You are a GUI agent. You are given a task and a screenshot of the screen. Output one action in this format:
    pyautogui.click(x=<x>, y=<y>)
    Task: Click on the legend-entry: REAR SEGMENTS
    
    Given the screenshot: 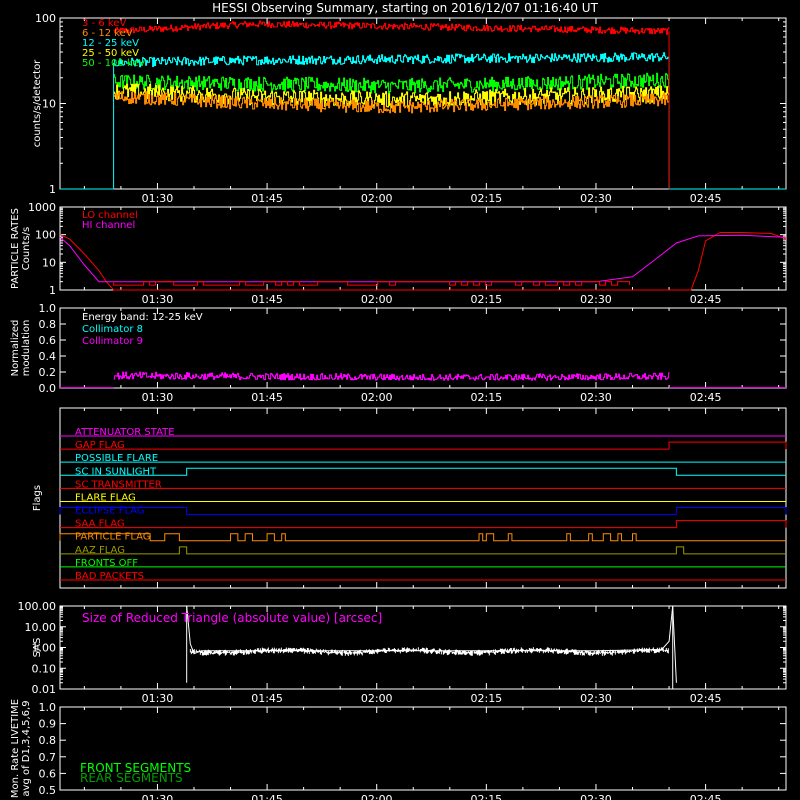 What is the action you would take?
    pyautogui.click(x=131, y=778)
    